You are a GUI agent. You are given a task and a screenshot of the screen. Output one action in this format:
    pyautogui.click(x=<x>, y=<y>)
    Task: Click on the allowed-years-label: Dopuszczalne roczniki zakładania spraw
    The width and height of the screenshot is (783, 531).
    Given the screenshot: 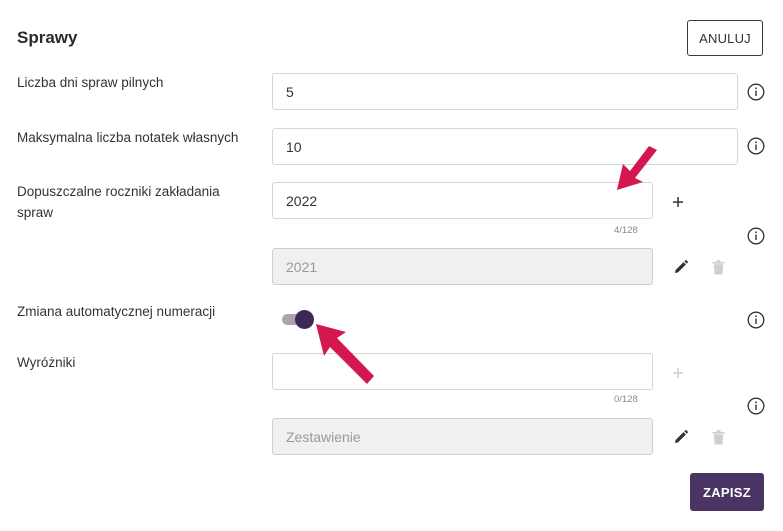 What is the action you would take?
    pyautogui.click(x=118, y=202)
    